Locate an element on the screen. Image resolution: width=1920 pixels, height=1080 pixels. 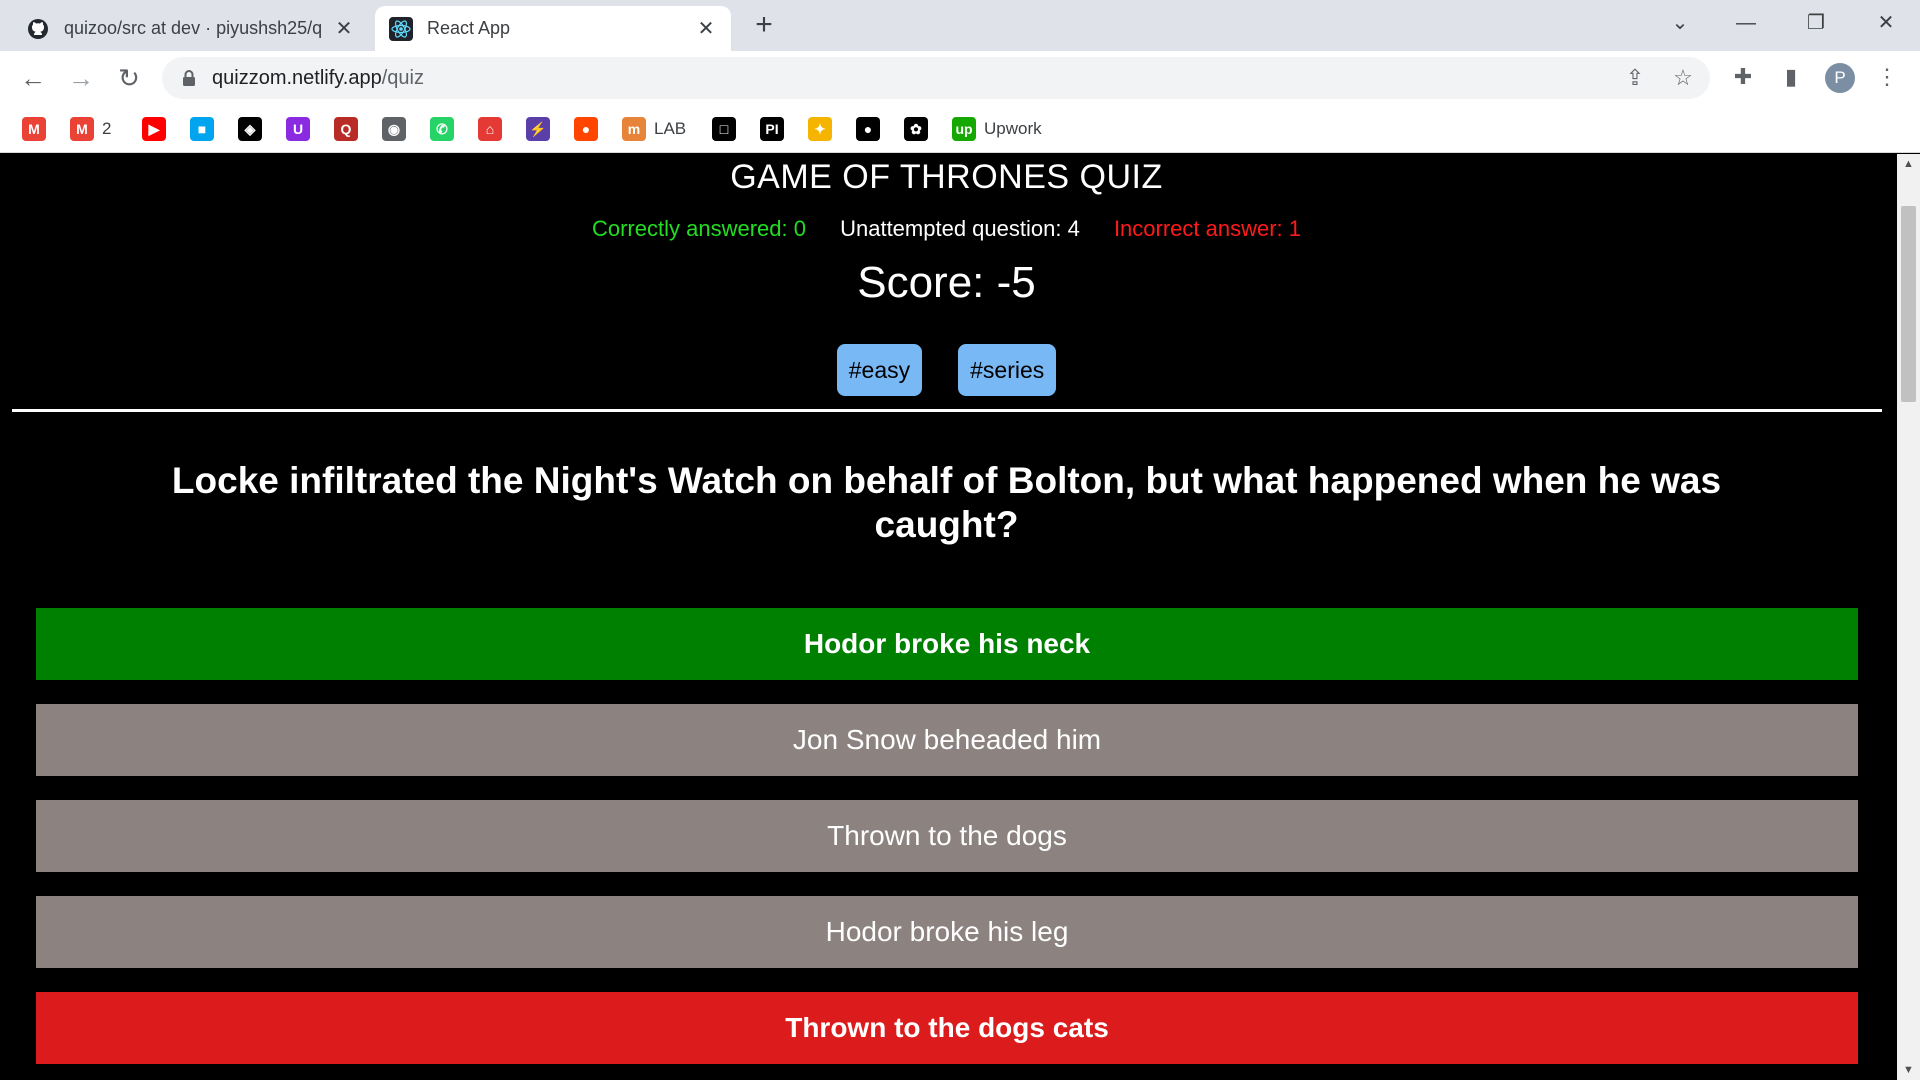
quora-icon: Q is located at coordinates (346, 129).